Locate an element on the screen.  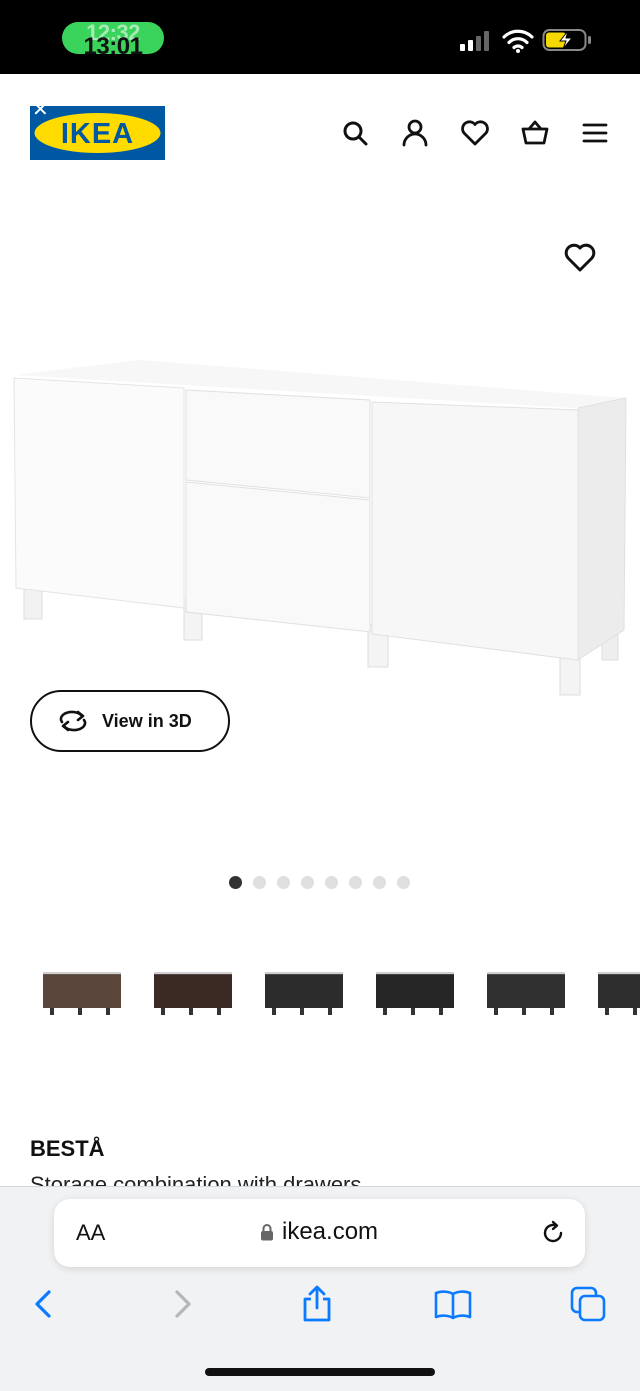
view-in-3d-button: View in 3D is located at coordinates (130, 721).